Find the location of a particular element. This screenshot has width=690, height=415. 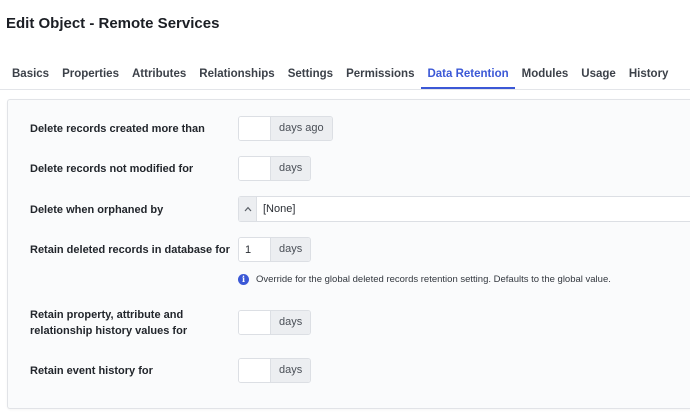

retain-events-input is located at coordinates (255, 370).